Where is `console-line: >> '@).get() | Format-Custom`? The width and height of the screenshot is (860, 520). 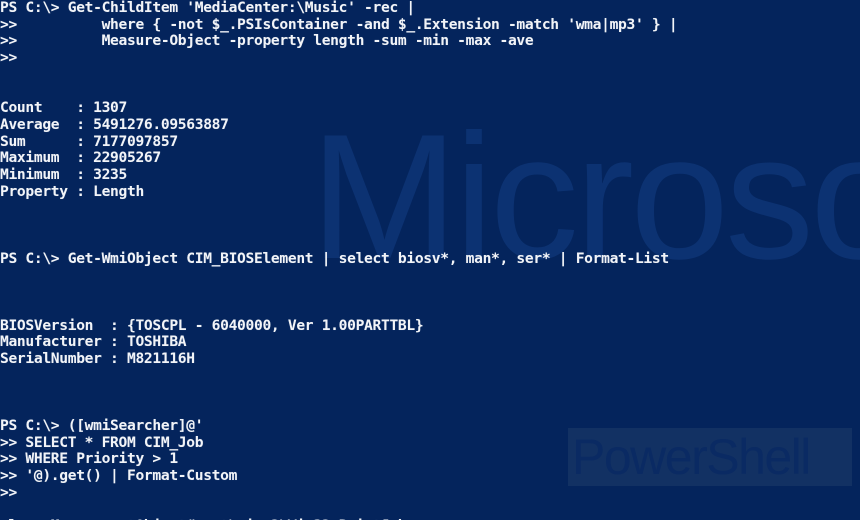 console-line: >> '@).get() | Format-Custom is located at coordinates (119, 476).